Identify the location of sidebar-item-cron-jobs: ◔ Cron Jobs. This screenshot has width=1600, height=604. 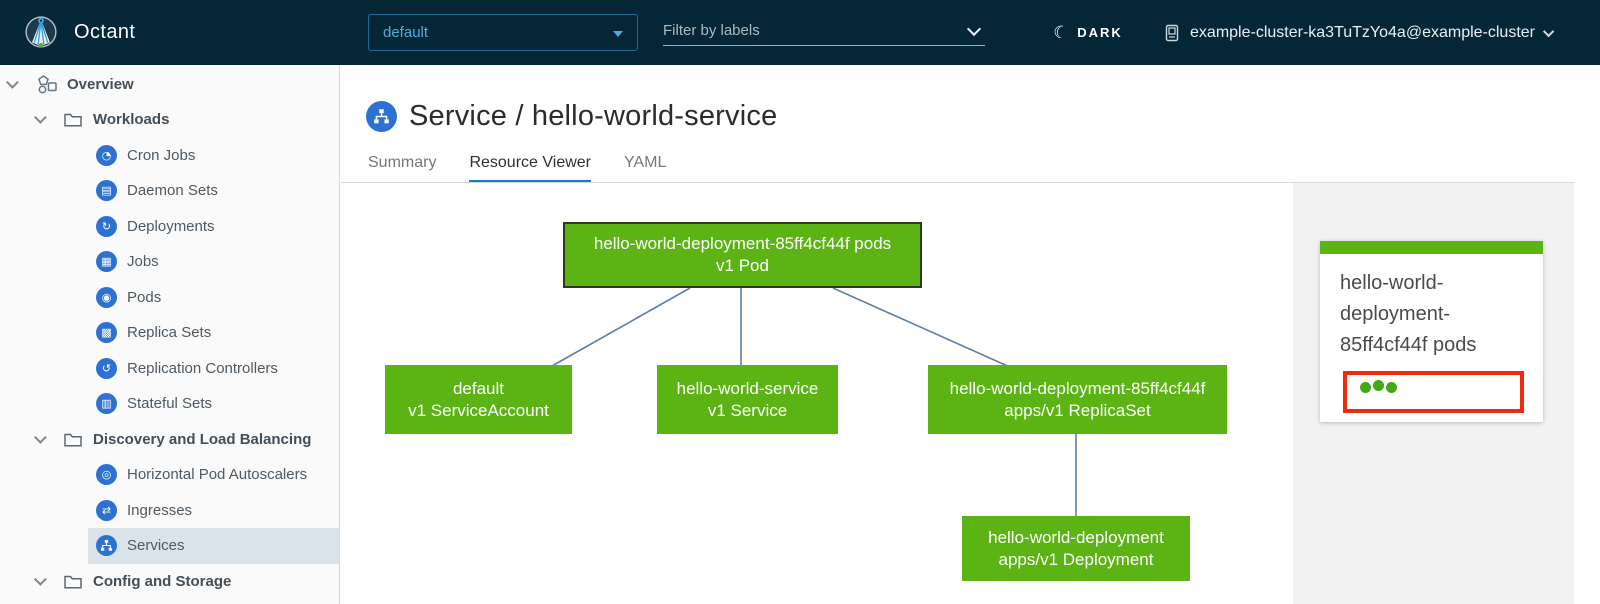
(169, 156).